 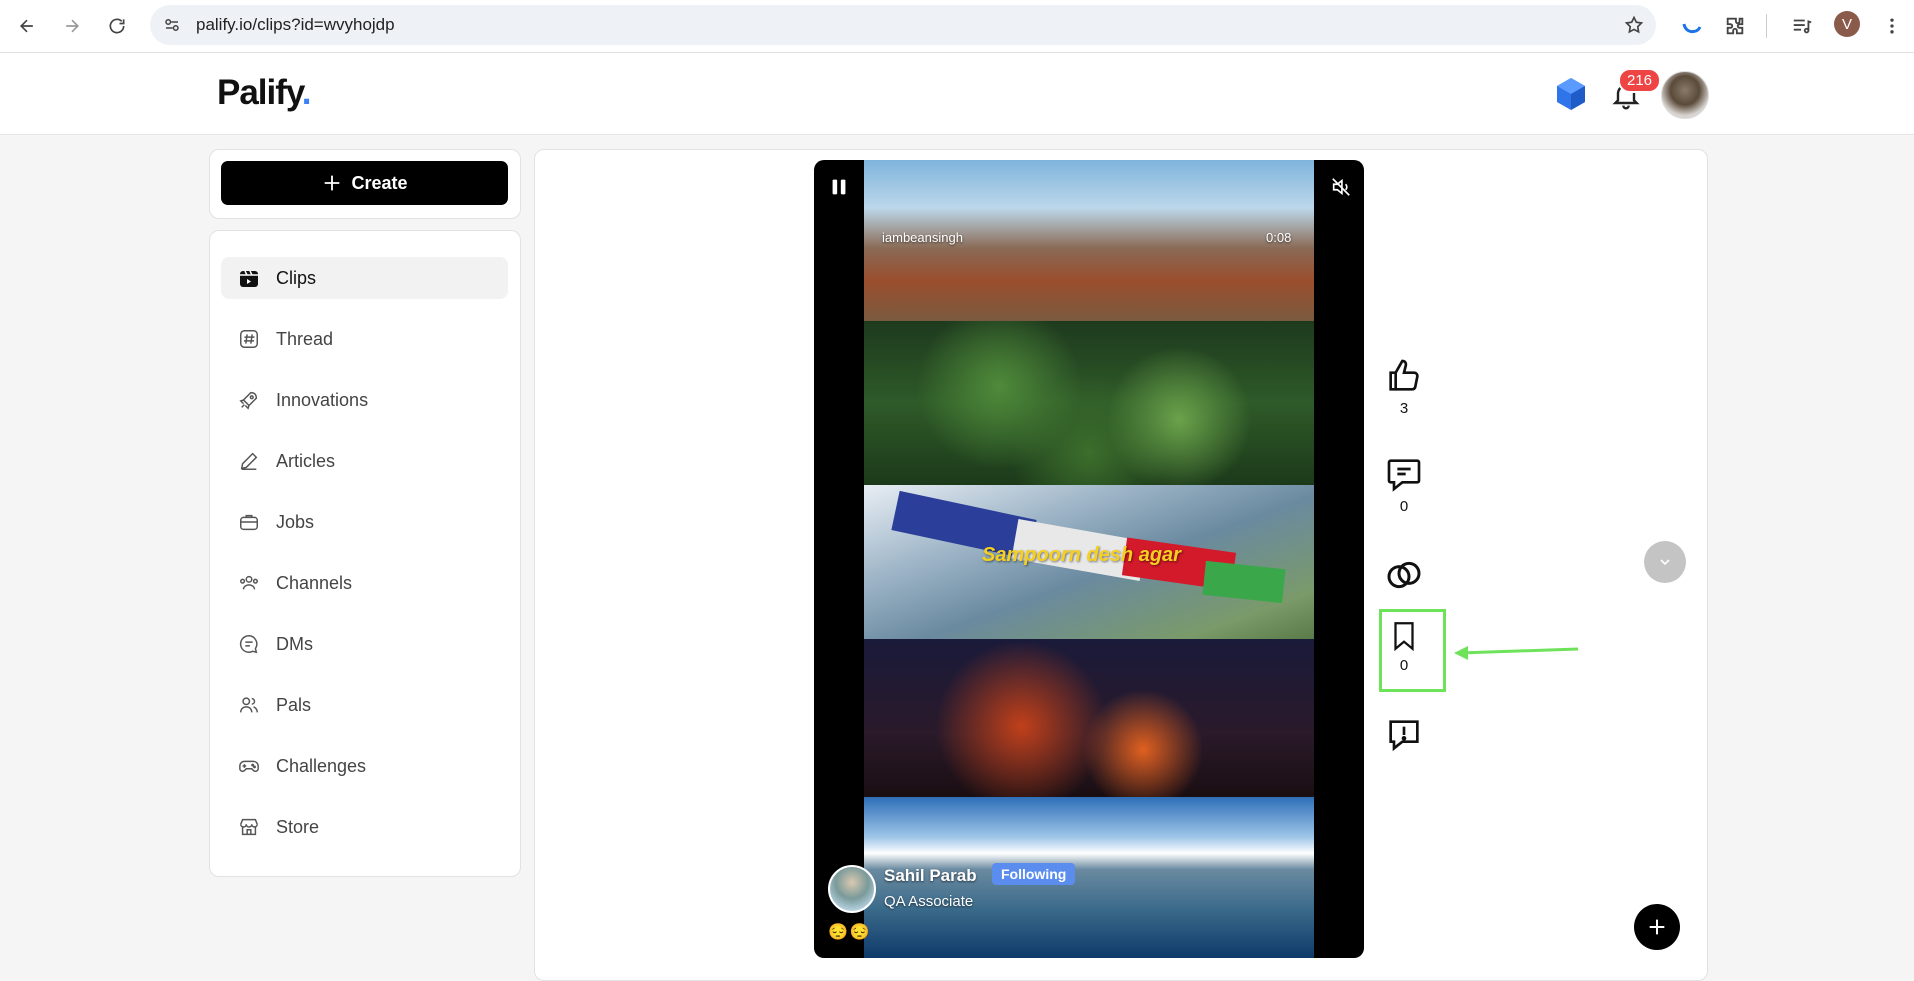 What do you see at coordinates (1766, 26) in the screenshot?
I see `toolbar-divider` at bounding box center [1766, 26].